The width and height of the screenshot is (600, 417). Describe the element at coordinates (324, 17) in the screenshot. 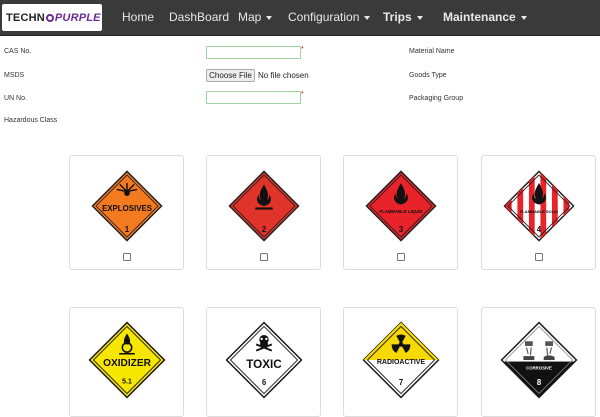

I see `nav-configuration-label: Configuration` at that location.